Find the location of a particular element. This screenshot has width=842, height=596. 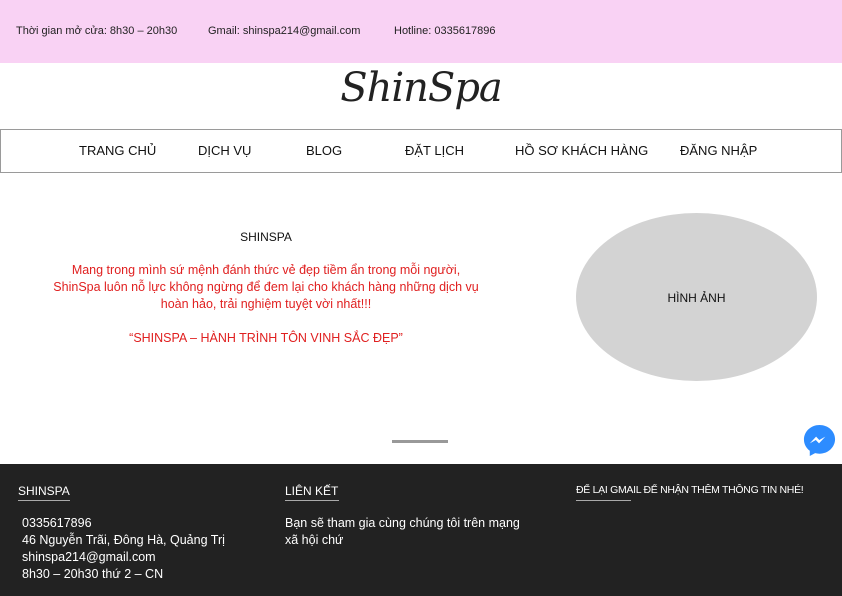

nav-item-booking: ĐẶT LỊCH is located at coordinates (434, 150).